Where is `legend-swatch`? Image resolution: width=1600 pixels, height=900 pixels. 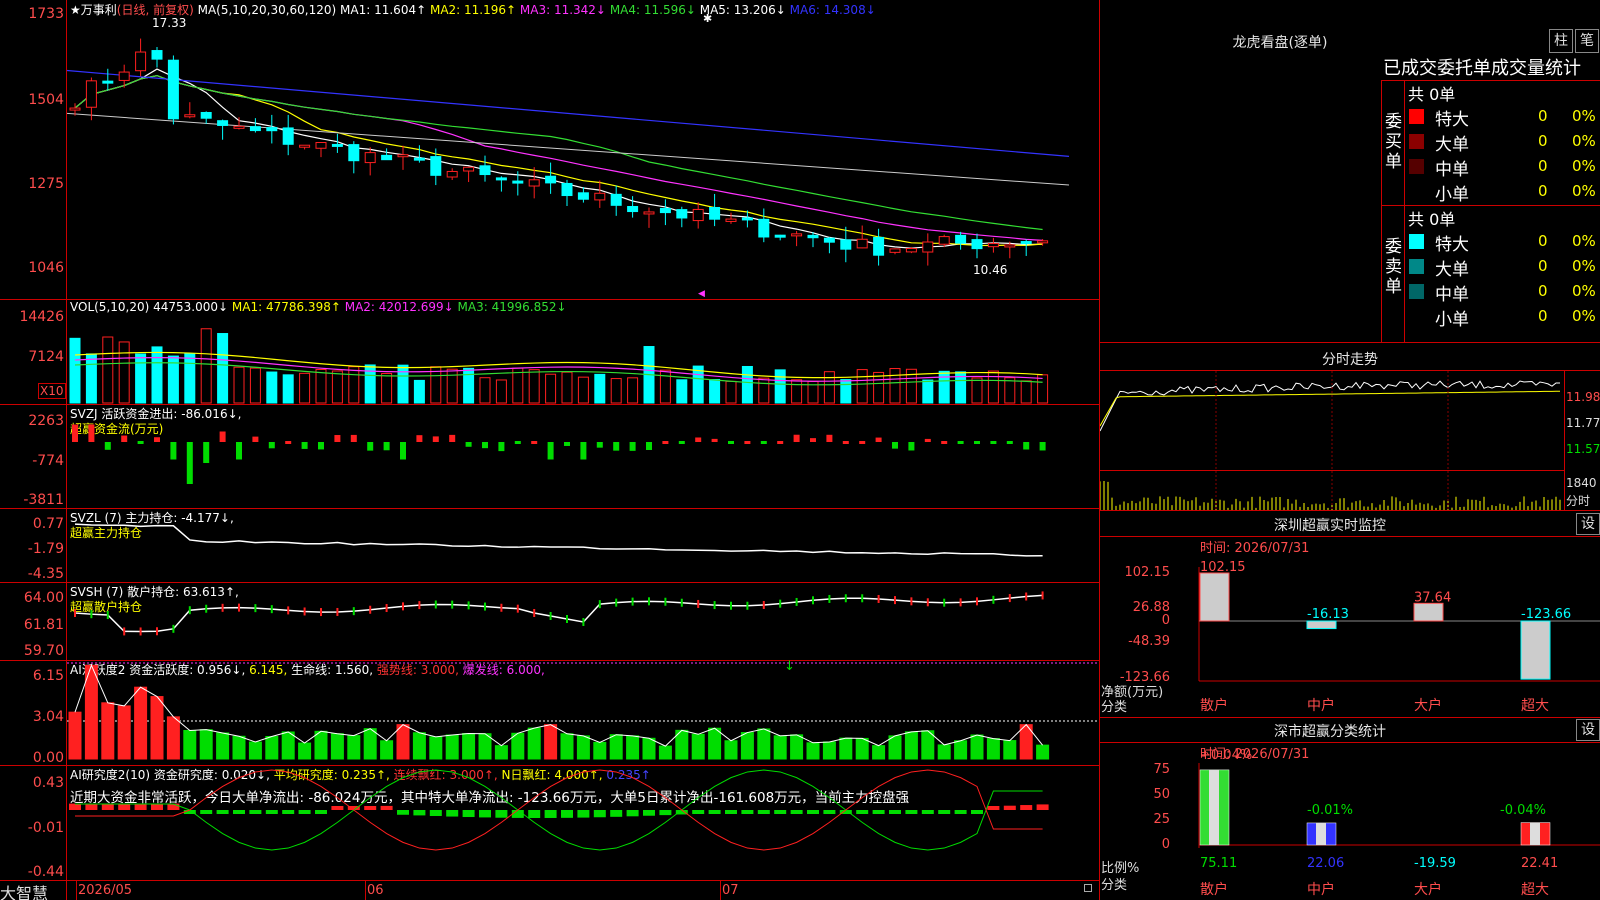
legend-swatch is located at coordinates (1416, 291).